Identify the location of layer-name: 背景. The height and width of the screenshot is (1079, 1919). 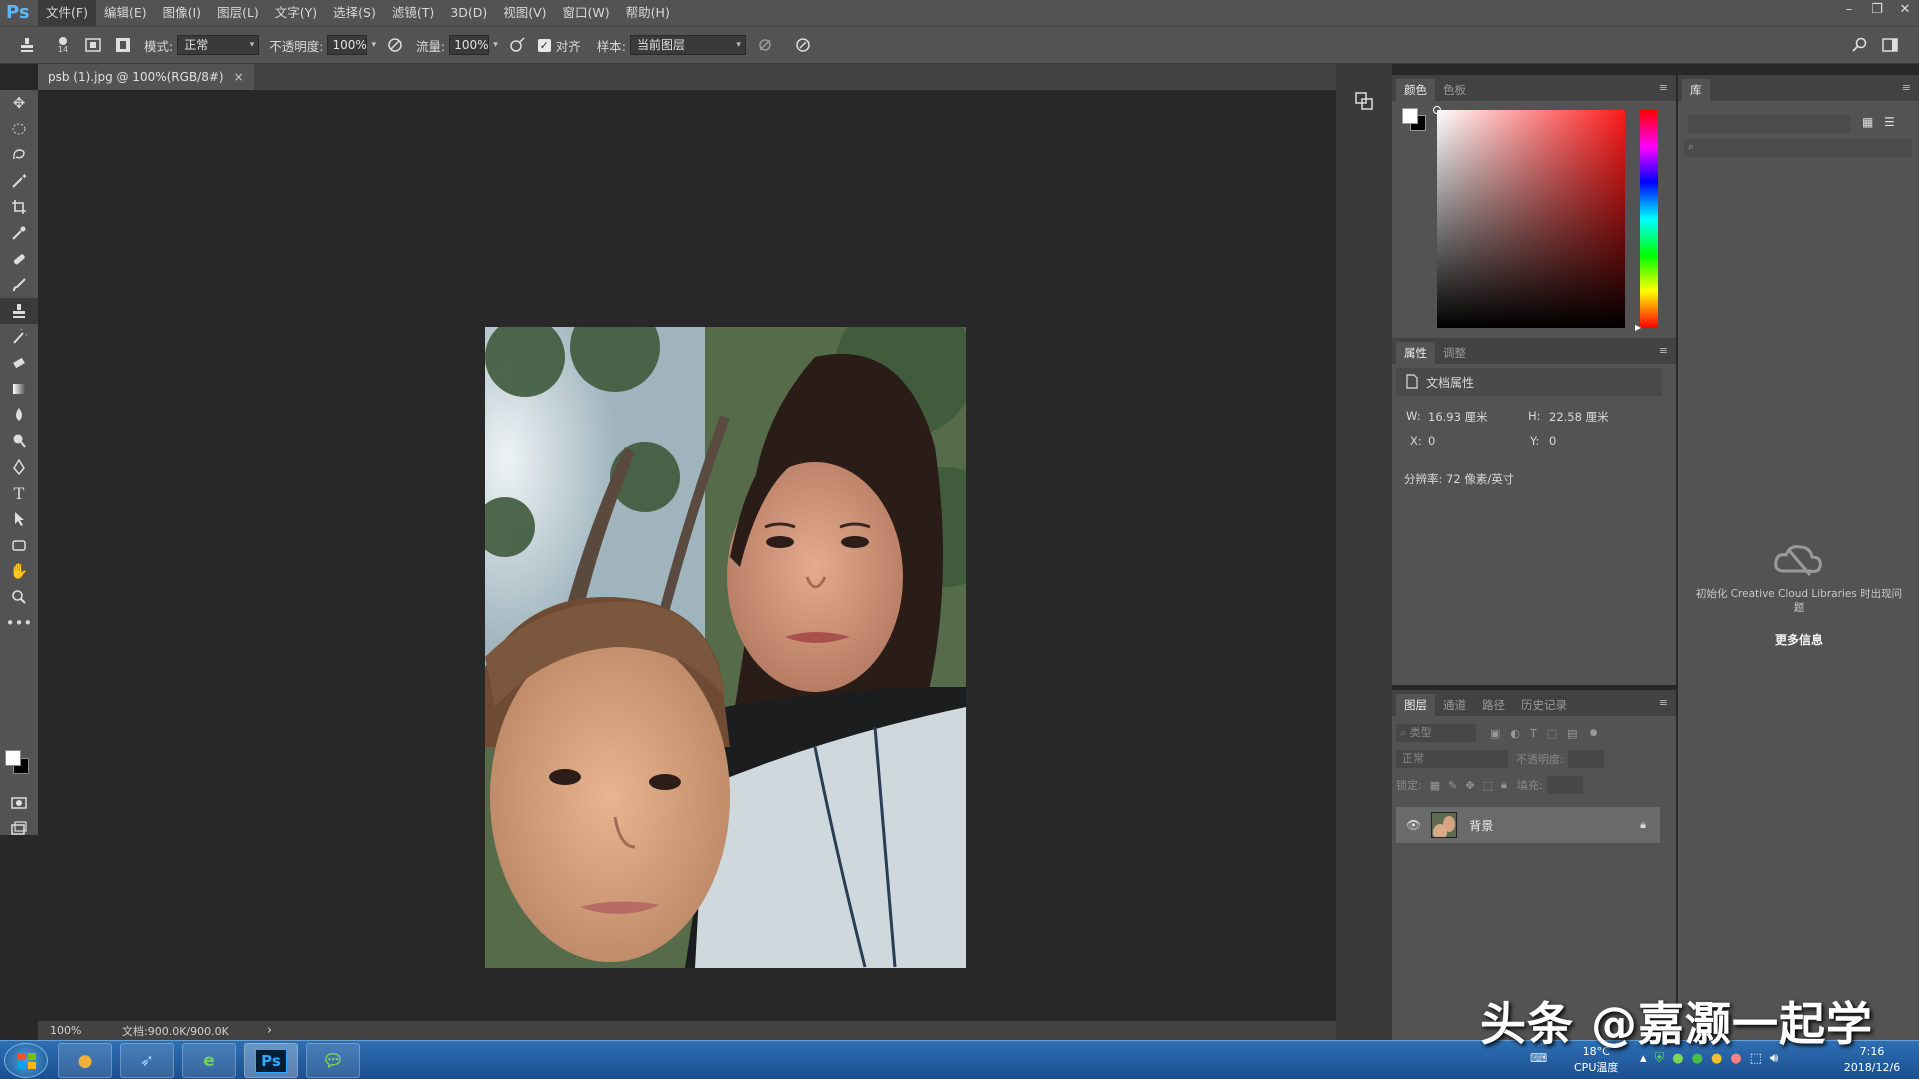
(1481, 825).